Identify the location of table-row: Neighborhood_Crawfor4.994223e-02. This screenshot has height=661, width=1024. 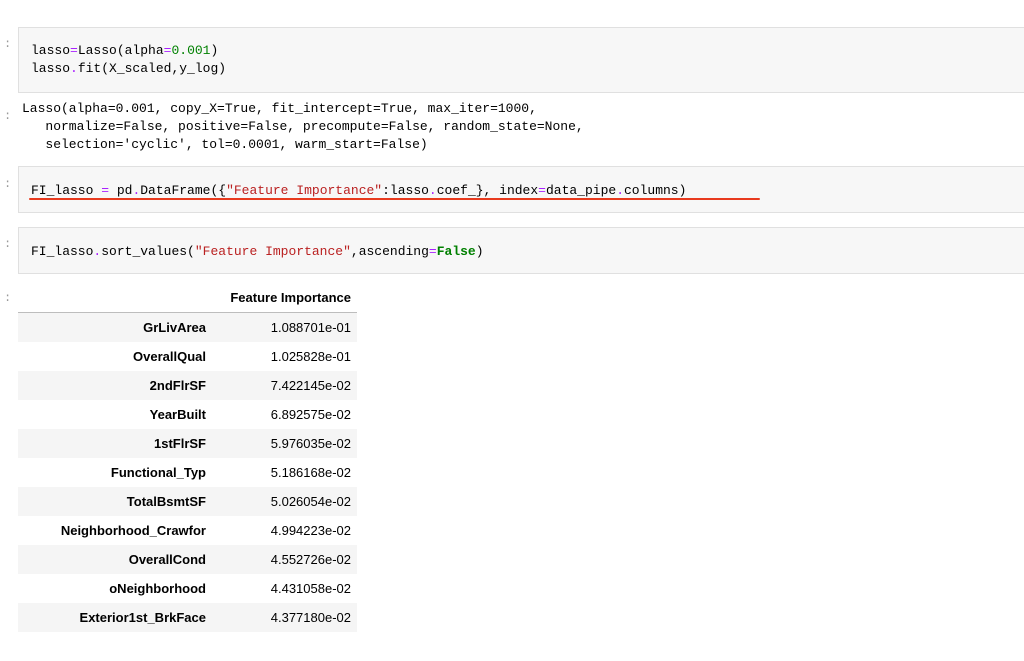
(187, 530).